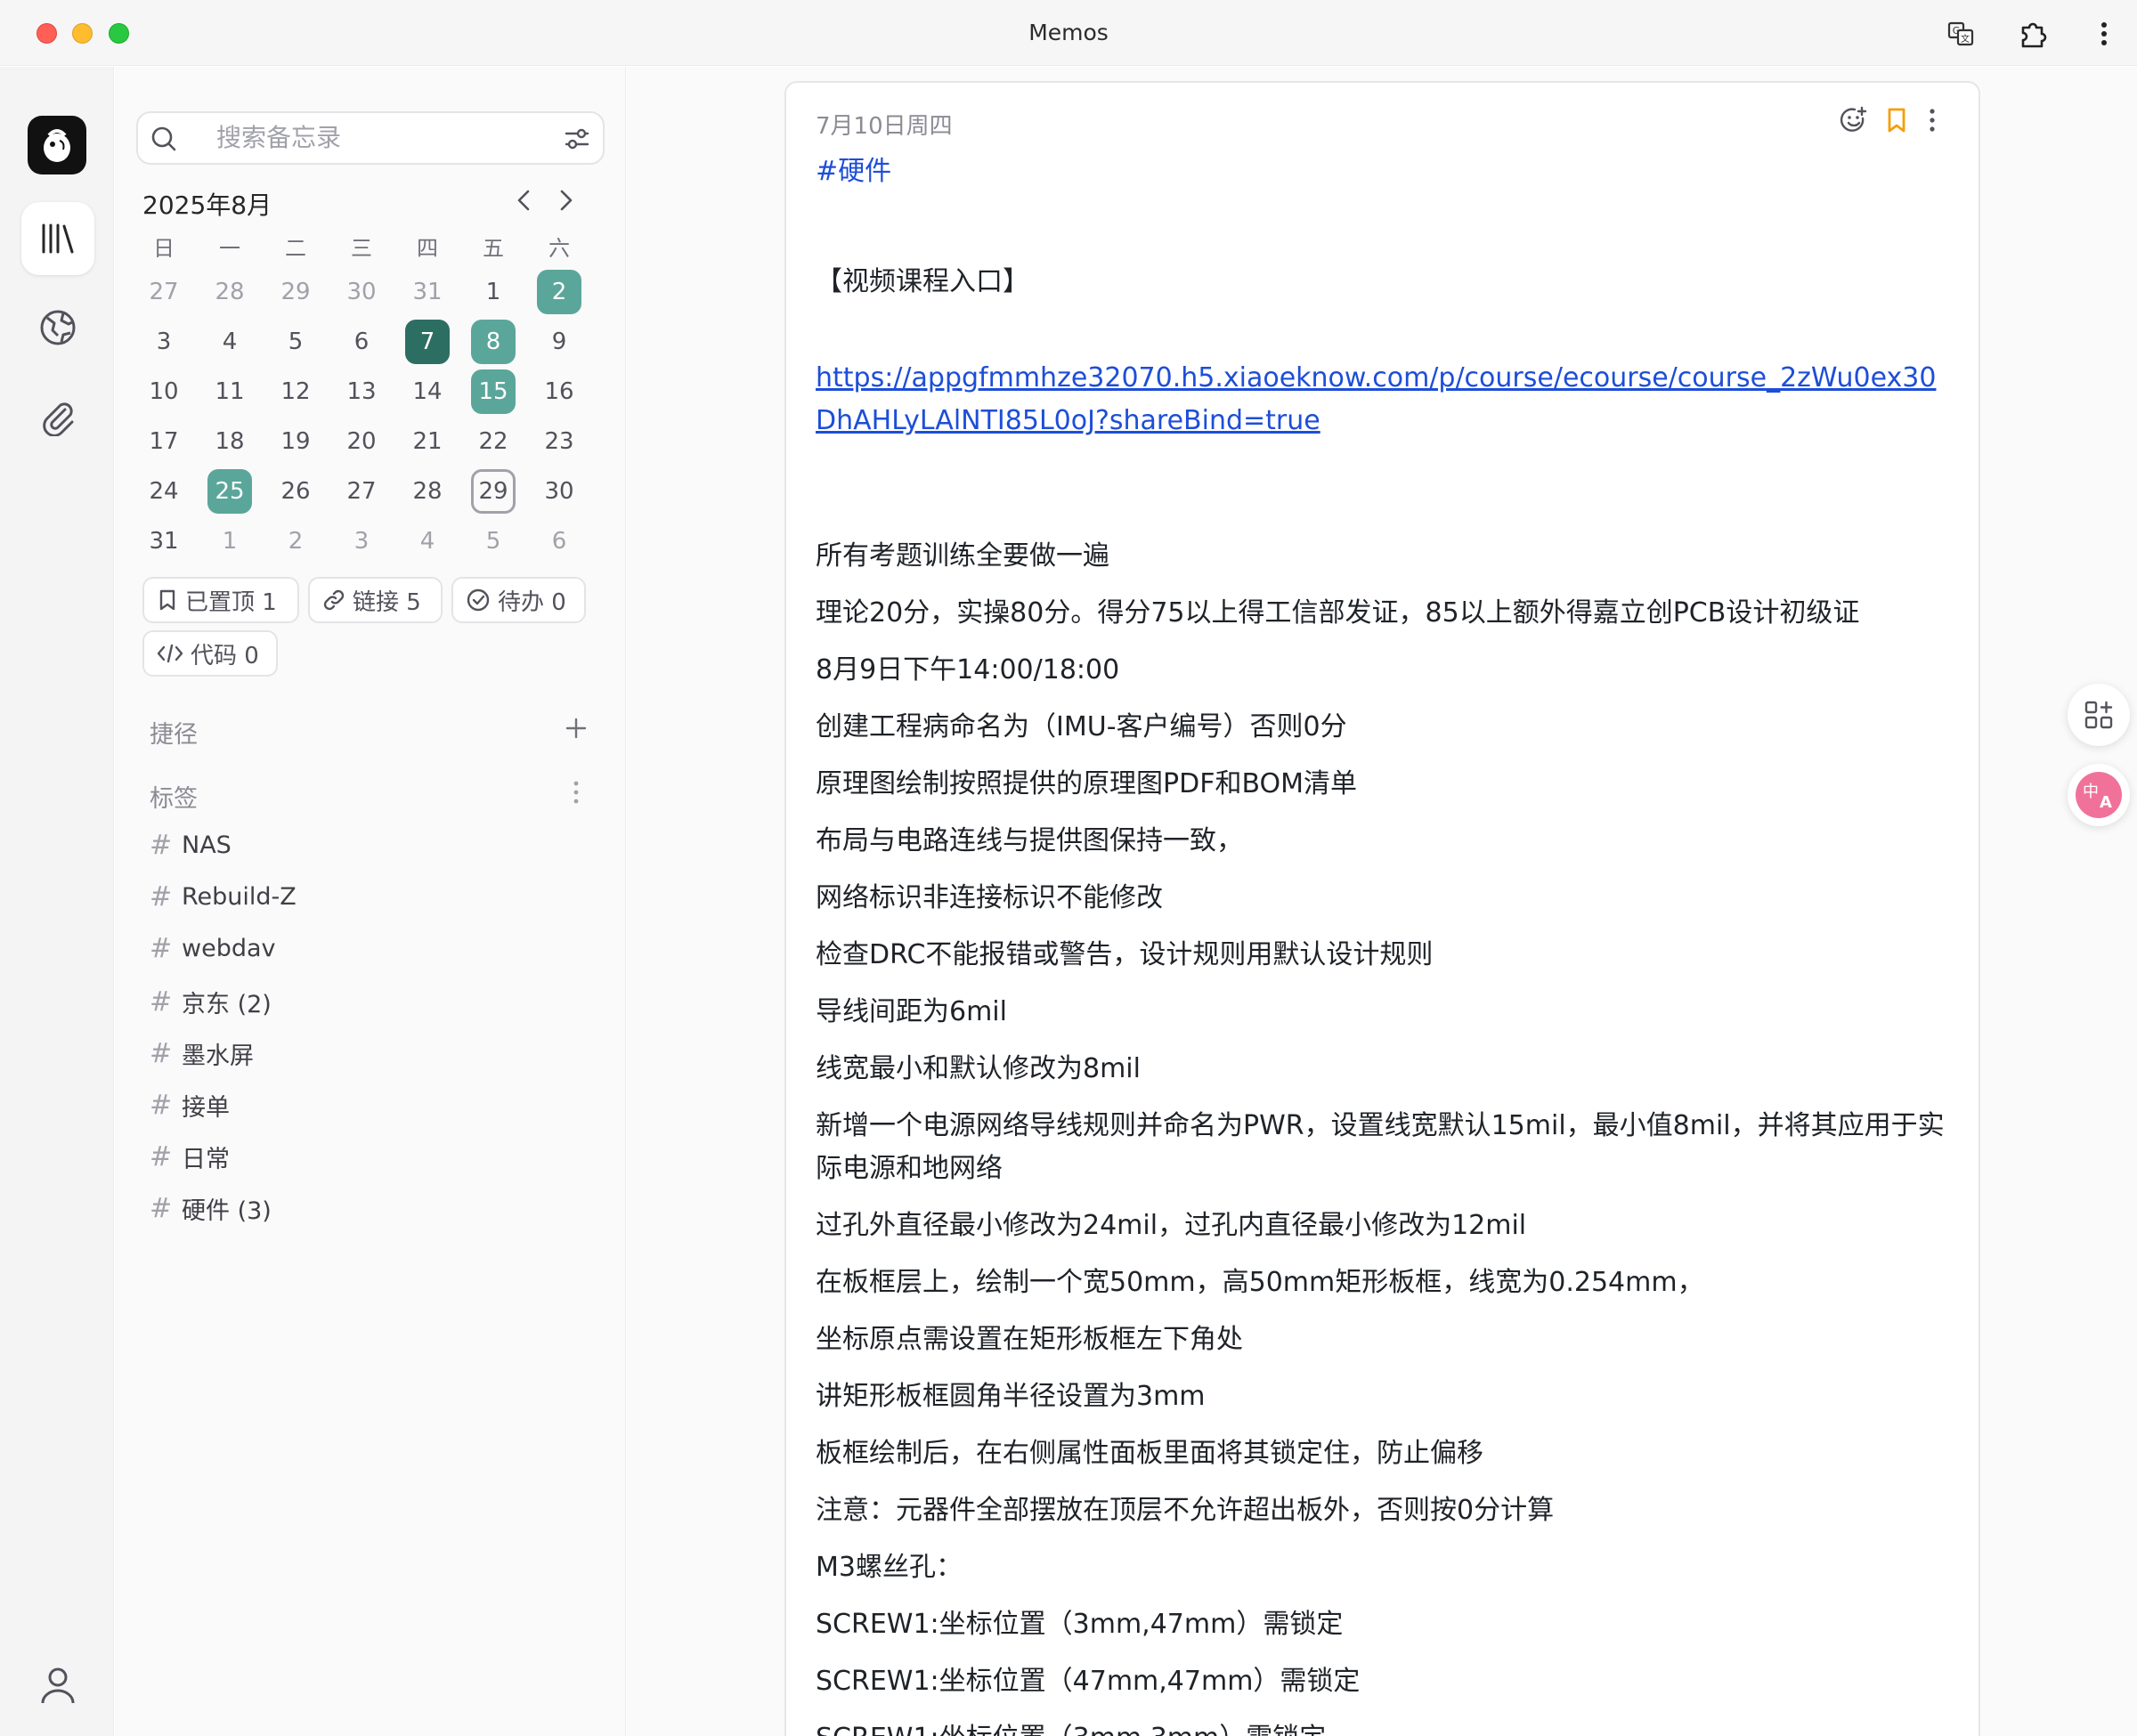  I want to click on tag-item: # Rebuild-Z, so click(223, 897).